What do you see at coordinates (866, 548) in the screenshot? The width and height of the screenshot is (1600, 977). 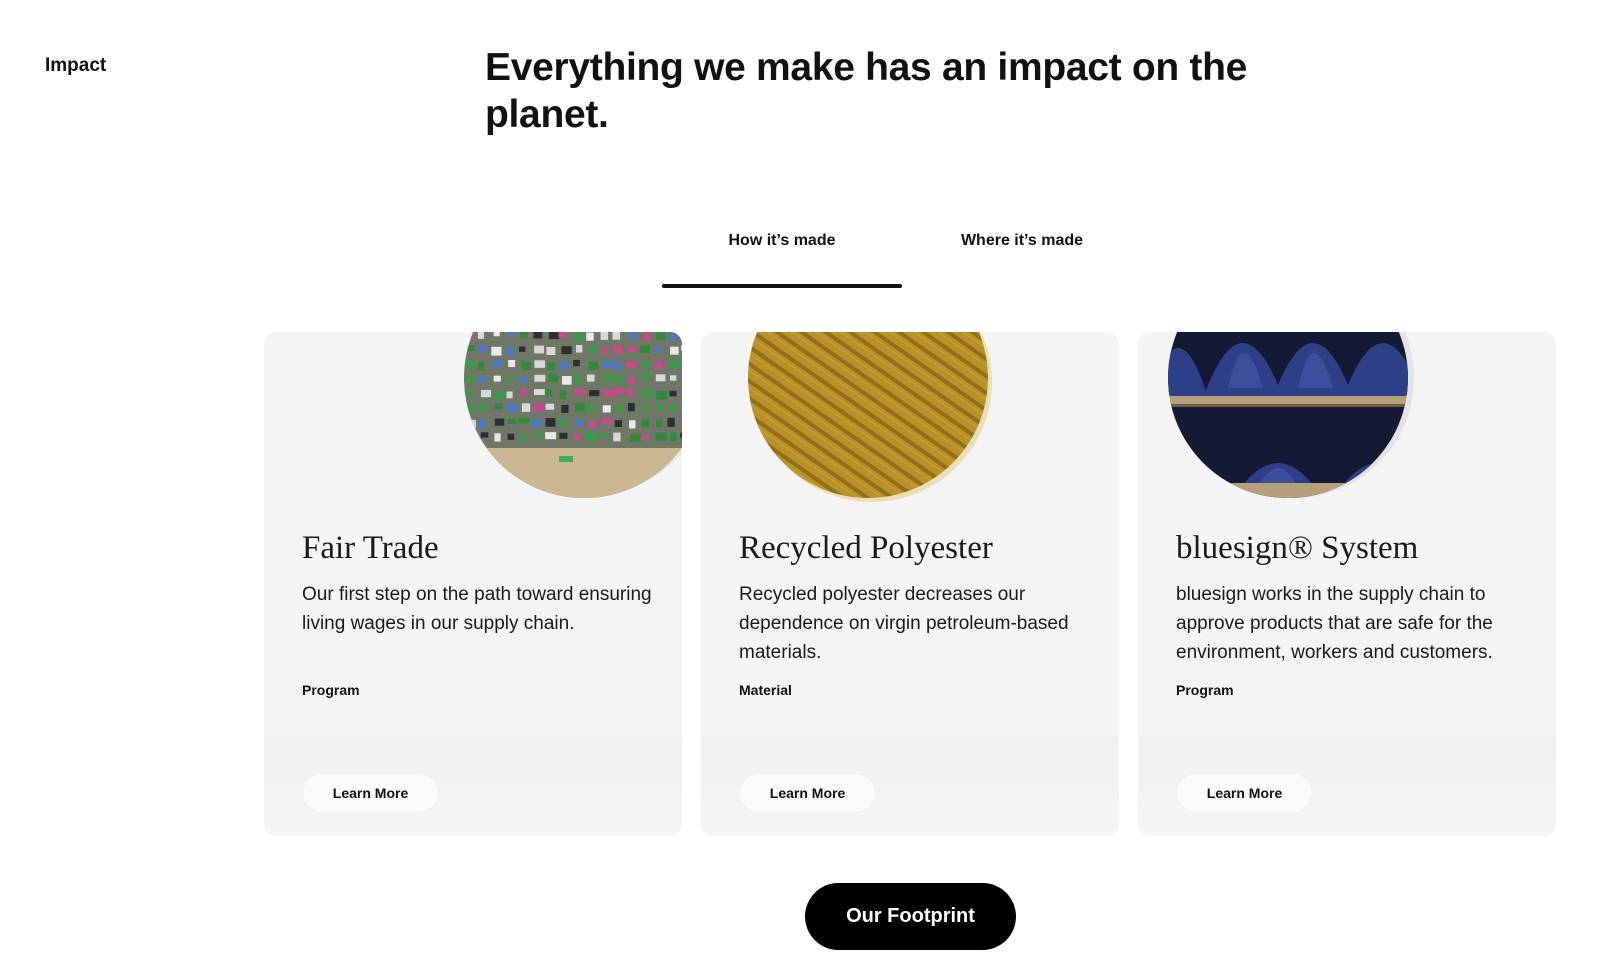 I see `card-title: Recycled Polyester` at bounding box center [866, 548].